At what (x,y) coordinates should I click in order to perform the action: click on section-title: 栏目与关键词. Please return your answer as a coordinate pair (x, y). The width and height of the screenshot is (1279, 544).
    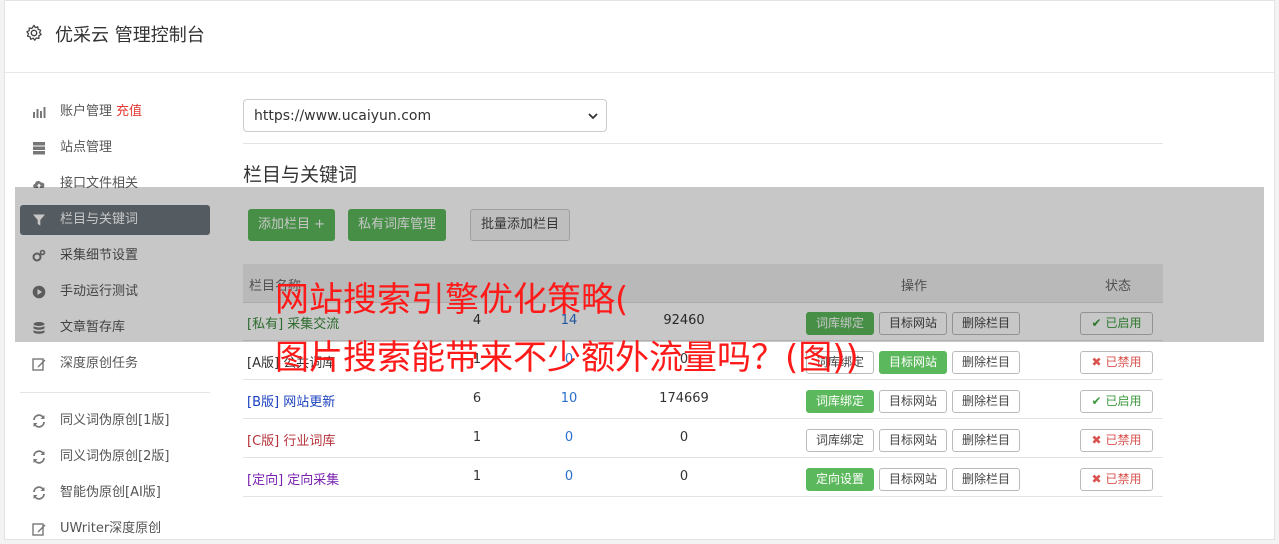
    Looking at the image, I should click on (300, 175).